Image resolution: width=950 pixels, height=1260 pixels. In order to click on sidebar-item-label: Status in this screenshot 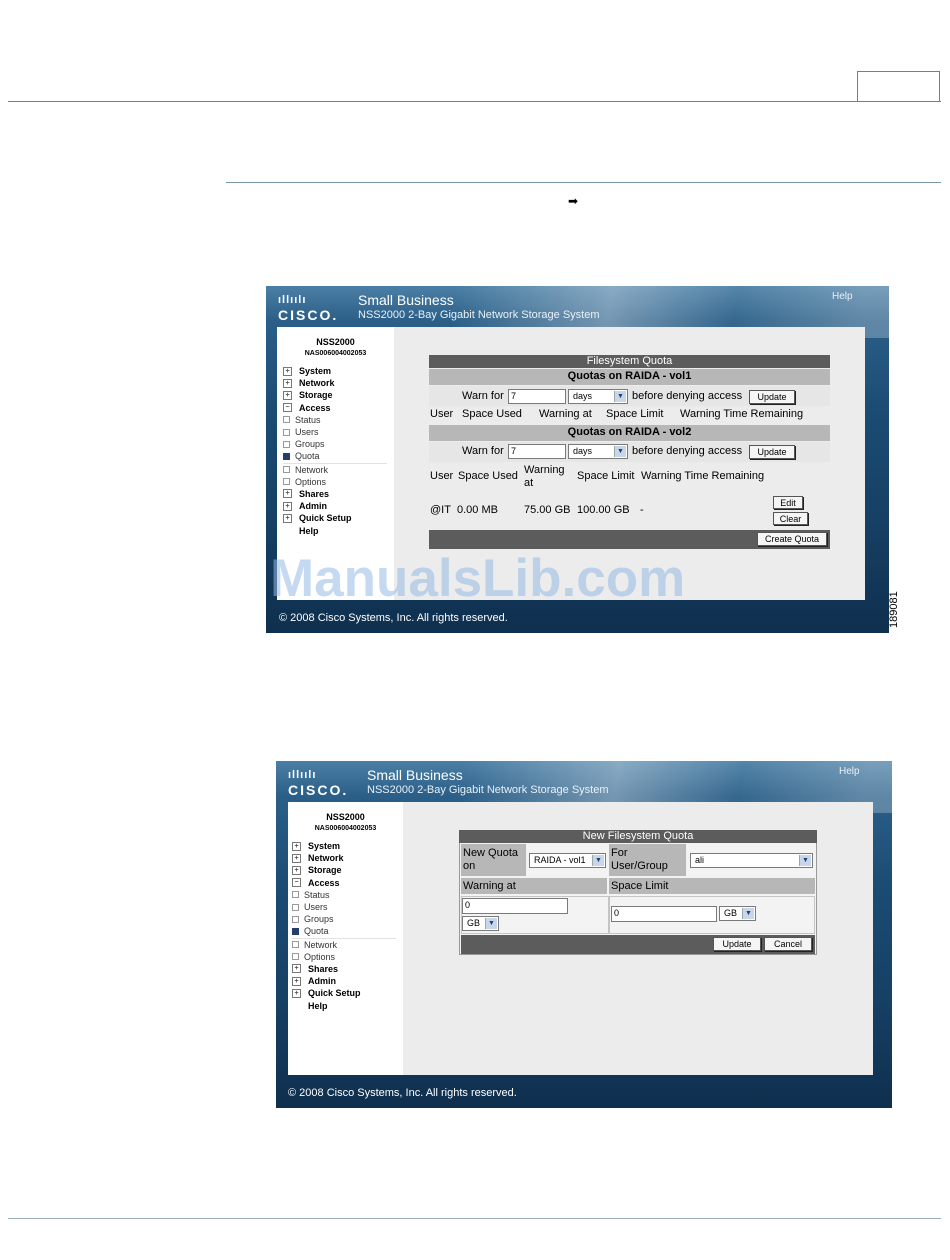, I will do `click(317, 894)`.